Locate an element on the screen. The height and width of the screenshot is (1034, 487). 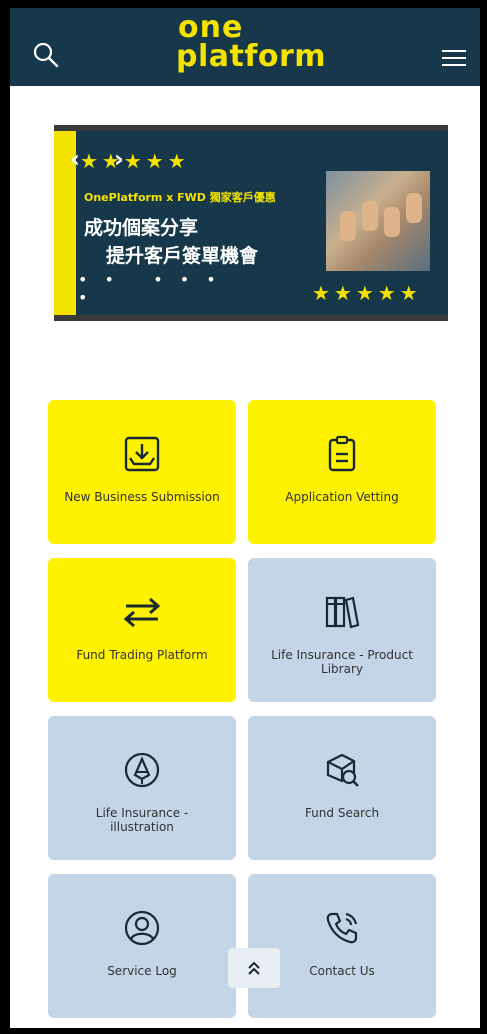
double-chevron-up-icon is located at coordinates (254, 968).